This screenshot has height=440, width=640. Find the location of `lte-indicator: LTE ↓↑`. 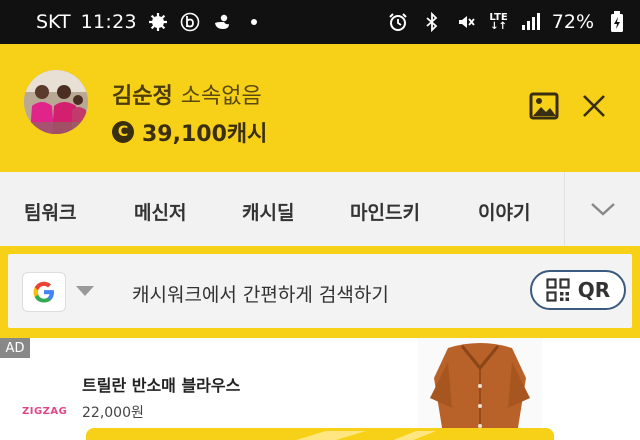

lte-indicator: LTE ↓↑ is located at coordinates (498, 22).